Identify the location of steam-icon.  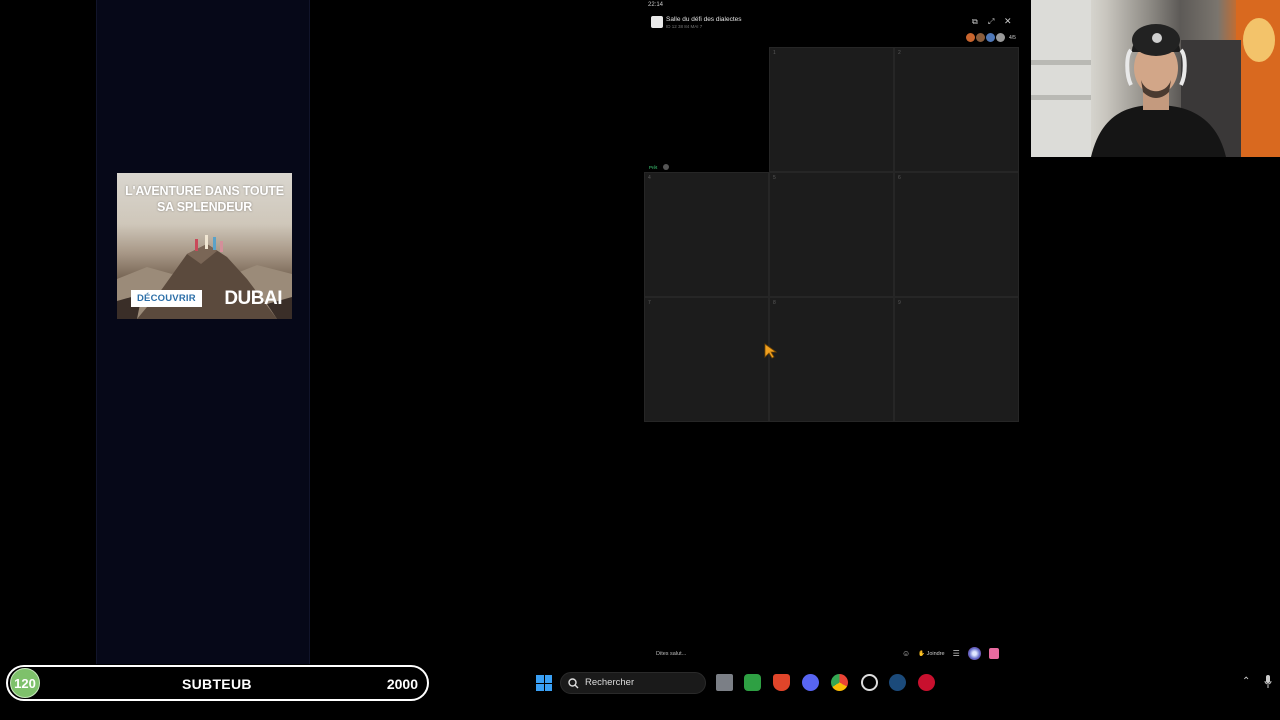
(897, 682).